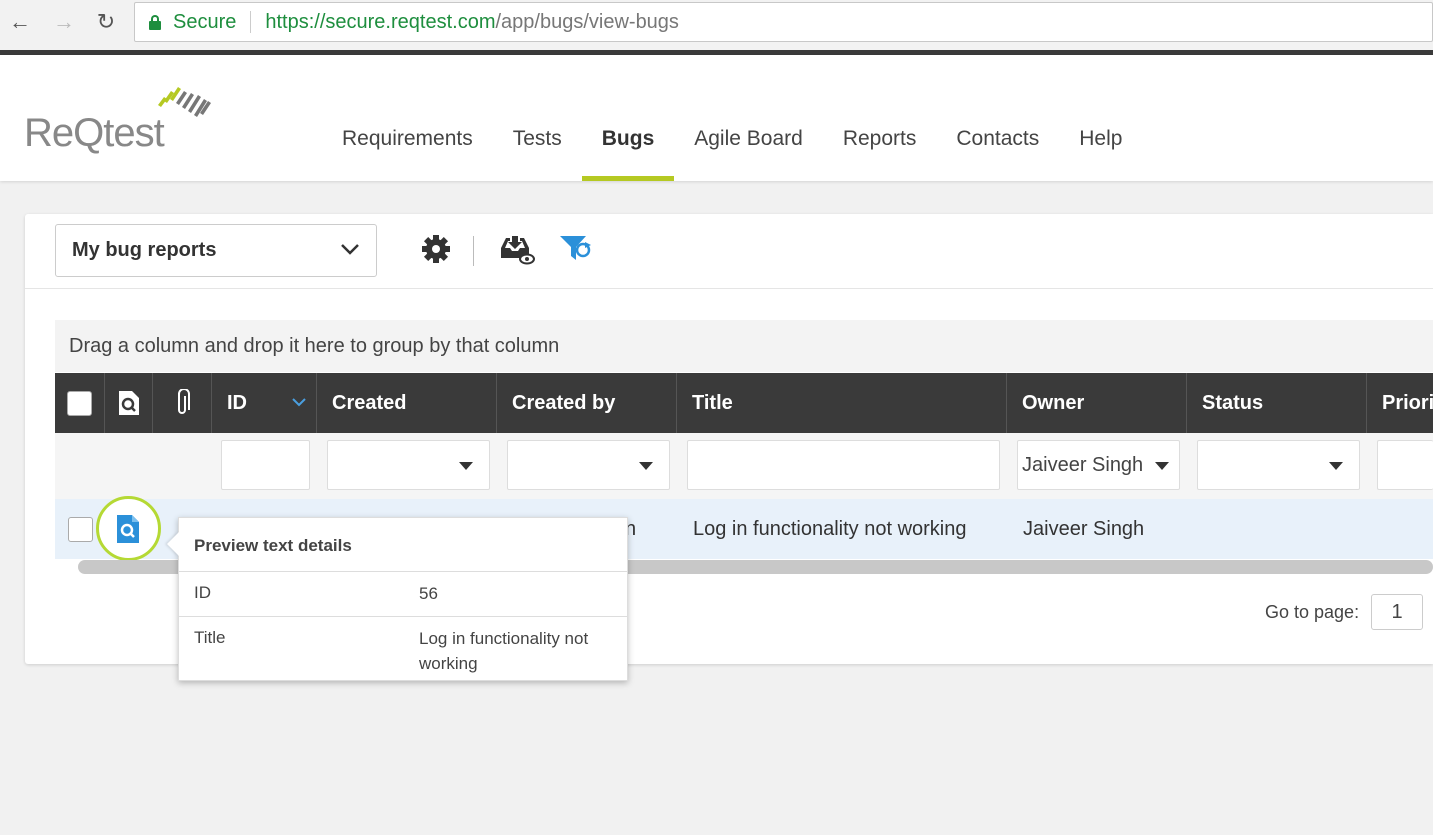 Image resolution: width=1433 pixels, height=835 pixels. I want to click on column-header-id: ID, so click(264, 403).